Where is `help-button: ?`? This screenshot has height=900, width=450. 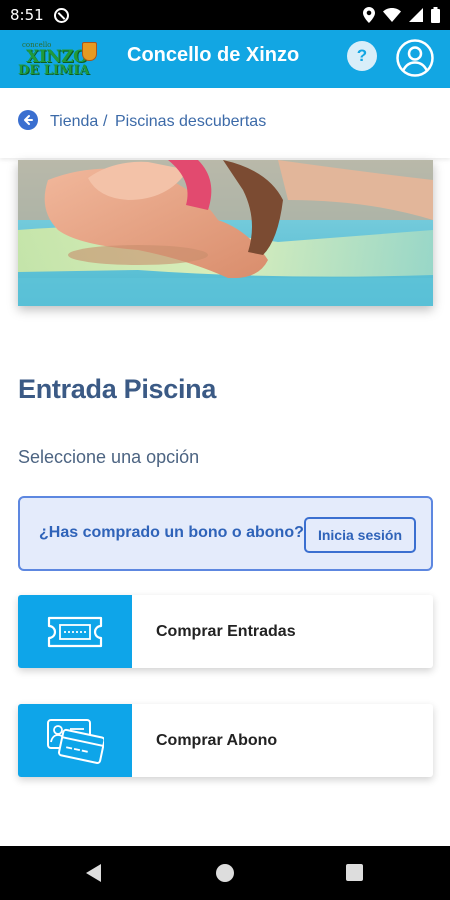
help-button: ? is located at coordinates (362, 56).